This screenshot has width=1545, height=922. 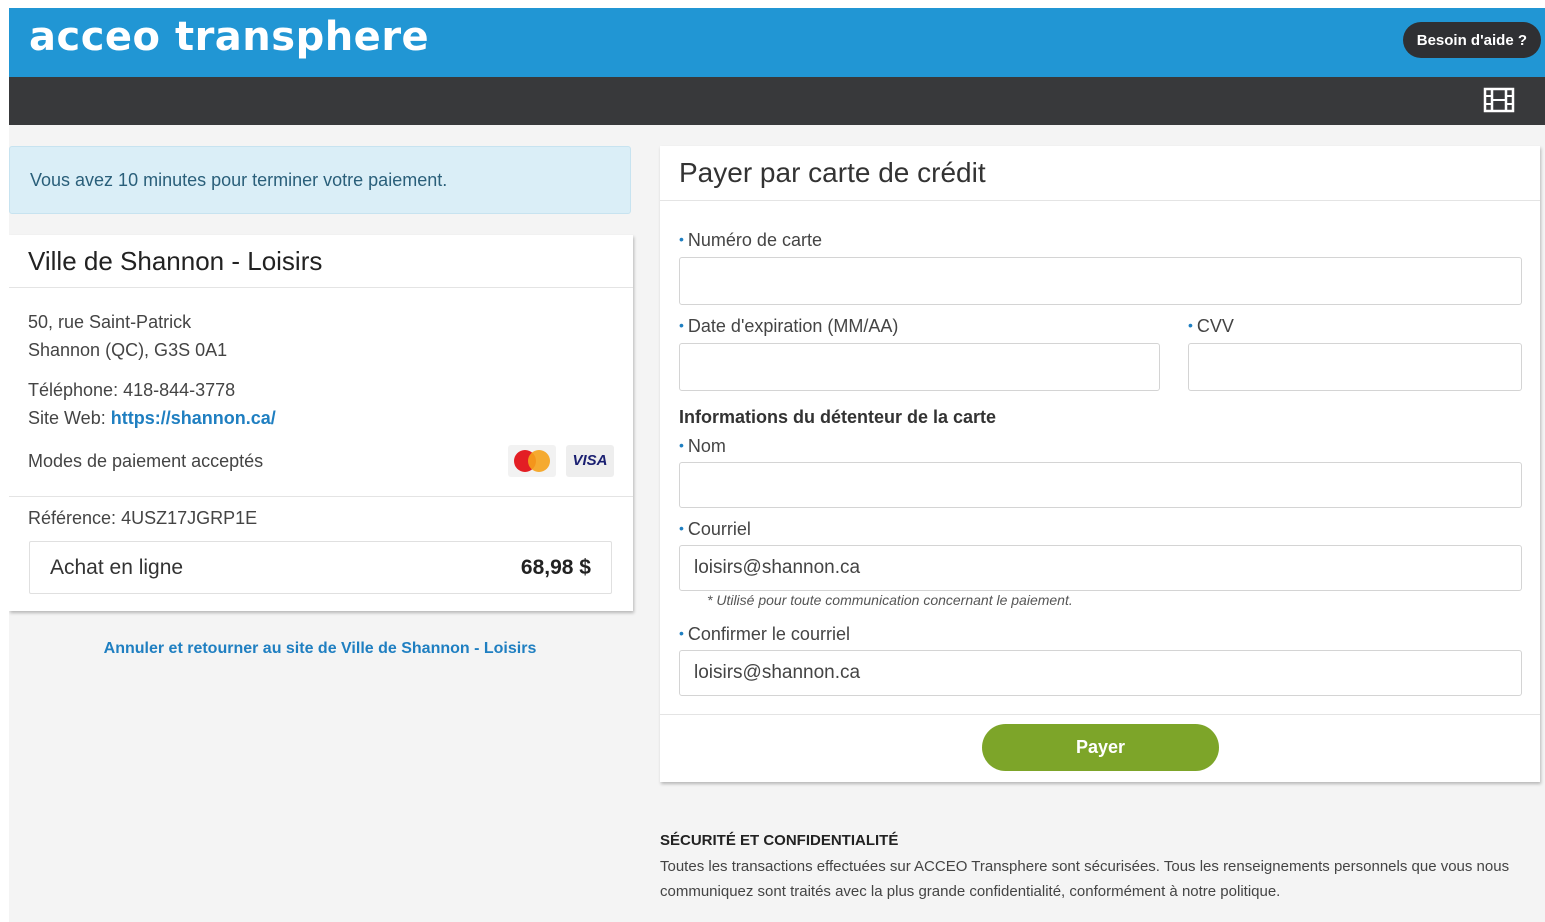 I want to click on help-button: Besoin d'aide ?, so click(x=1471, y=40).